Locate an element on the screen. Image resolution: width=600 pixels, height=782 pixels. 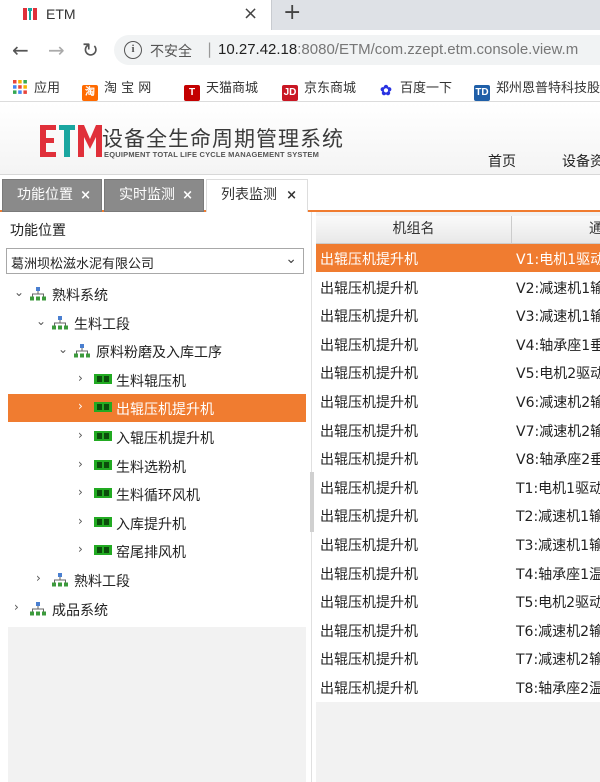
table-row: 出辊压机提升机 T6:减速机2输 is located at coordinates (458, 630).